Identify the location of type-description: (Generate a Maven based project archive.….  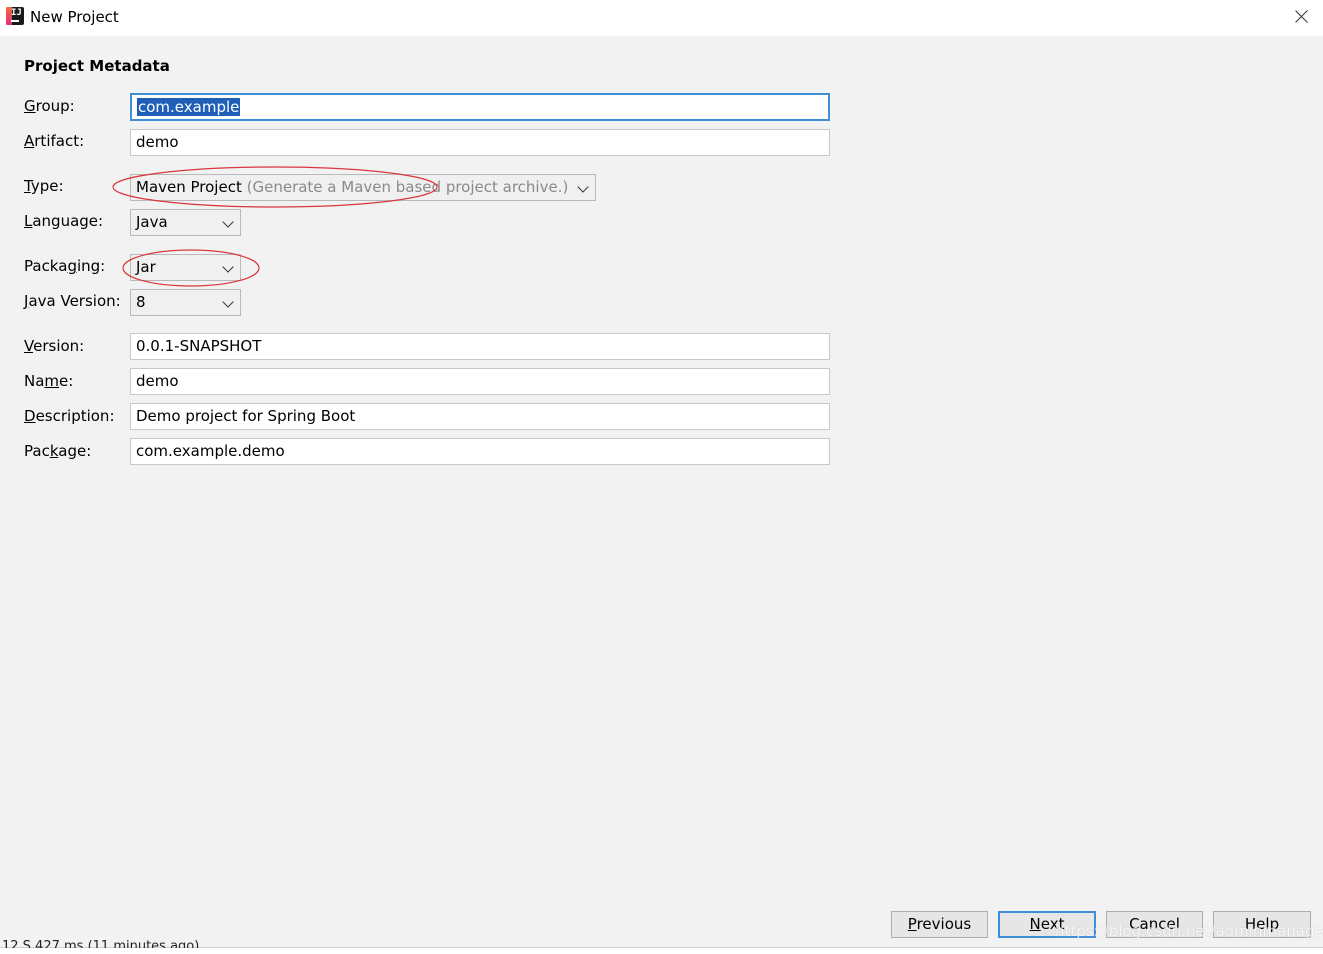
(407, 187).